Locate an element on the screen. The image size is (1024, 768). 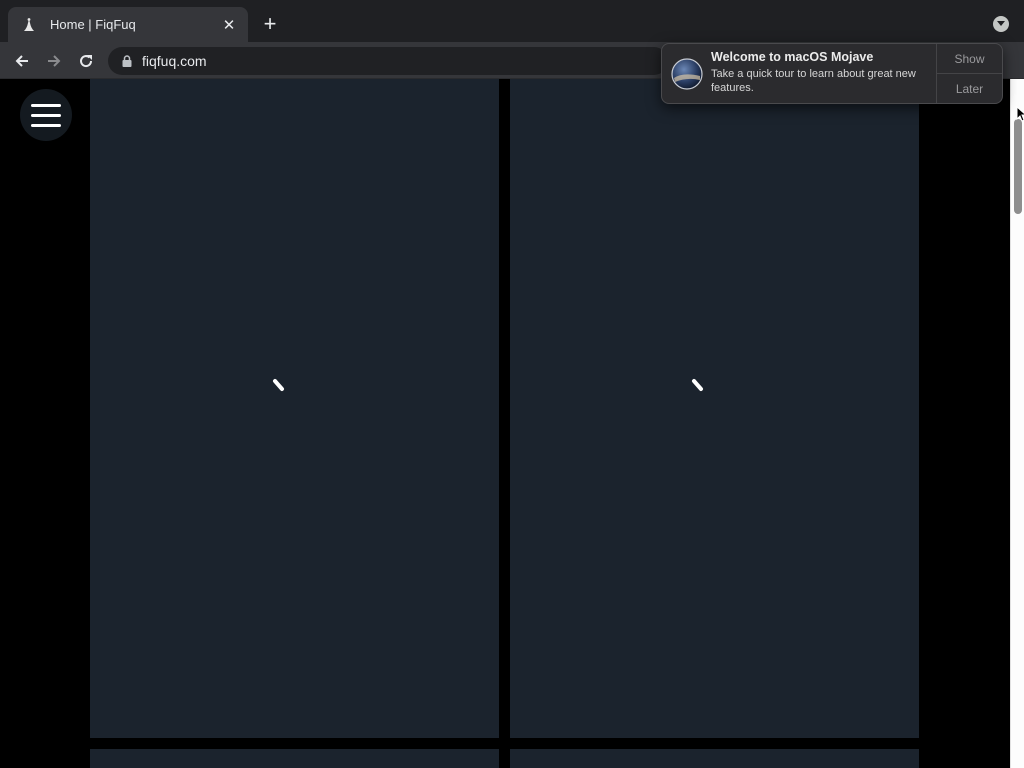
later-button: Later is located at coordinates (969, 88).